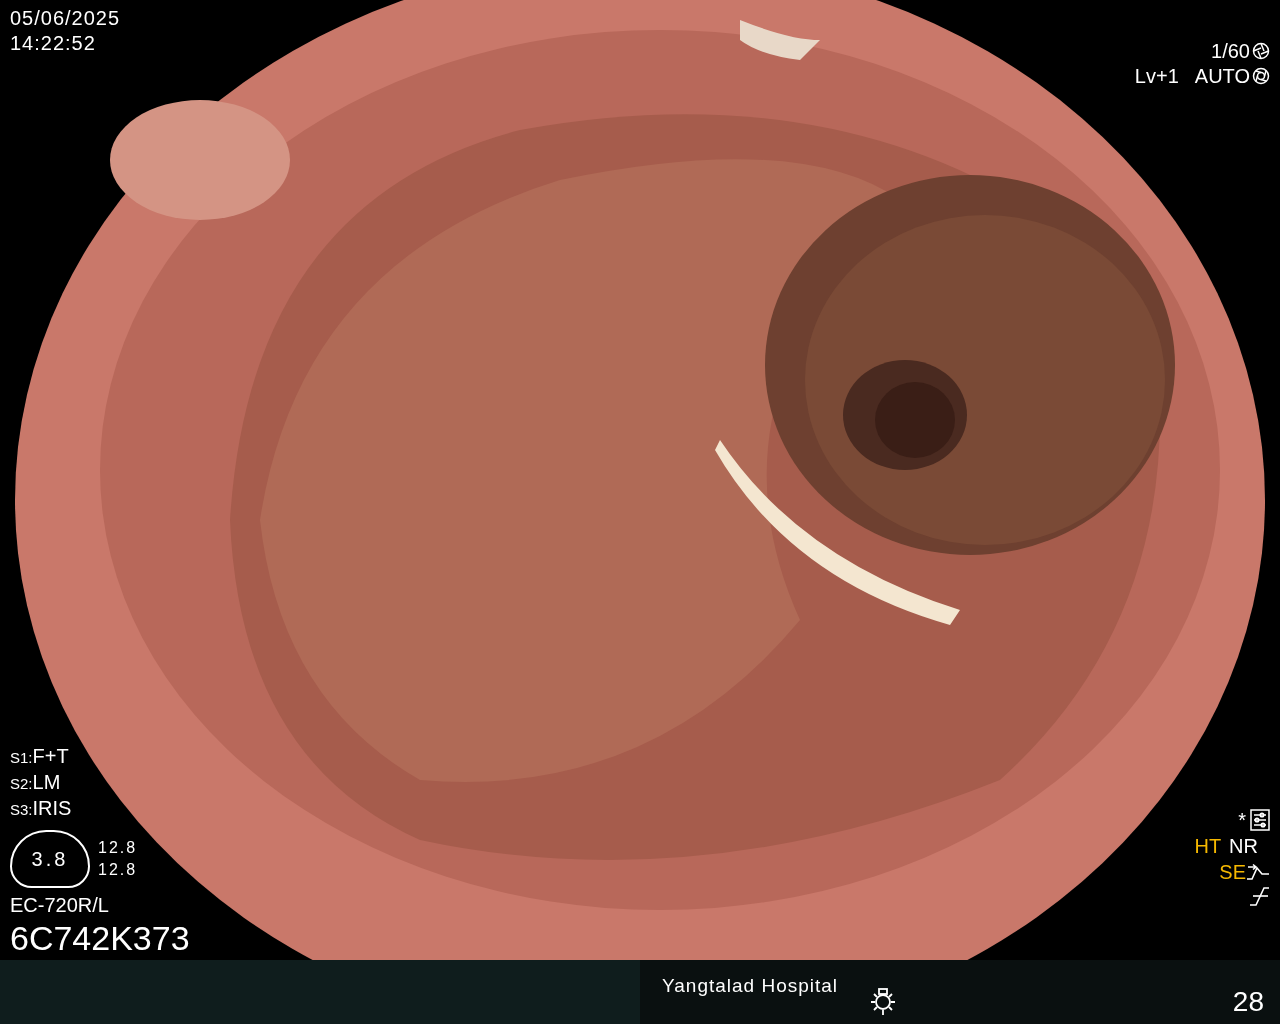  I want to click on shutter-speed: 1/60, so click(1230, 51).